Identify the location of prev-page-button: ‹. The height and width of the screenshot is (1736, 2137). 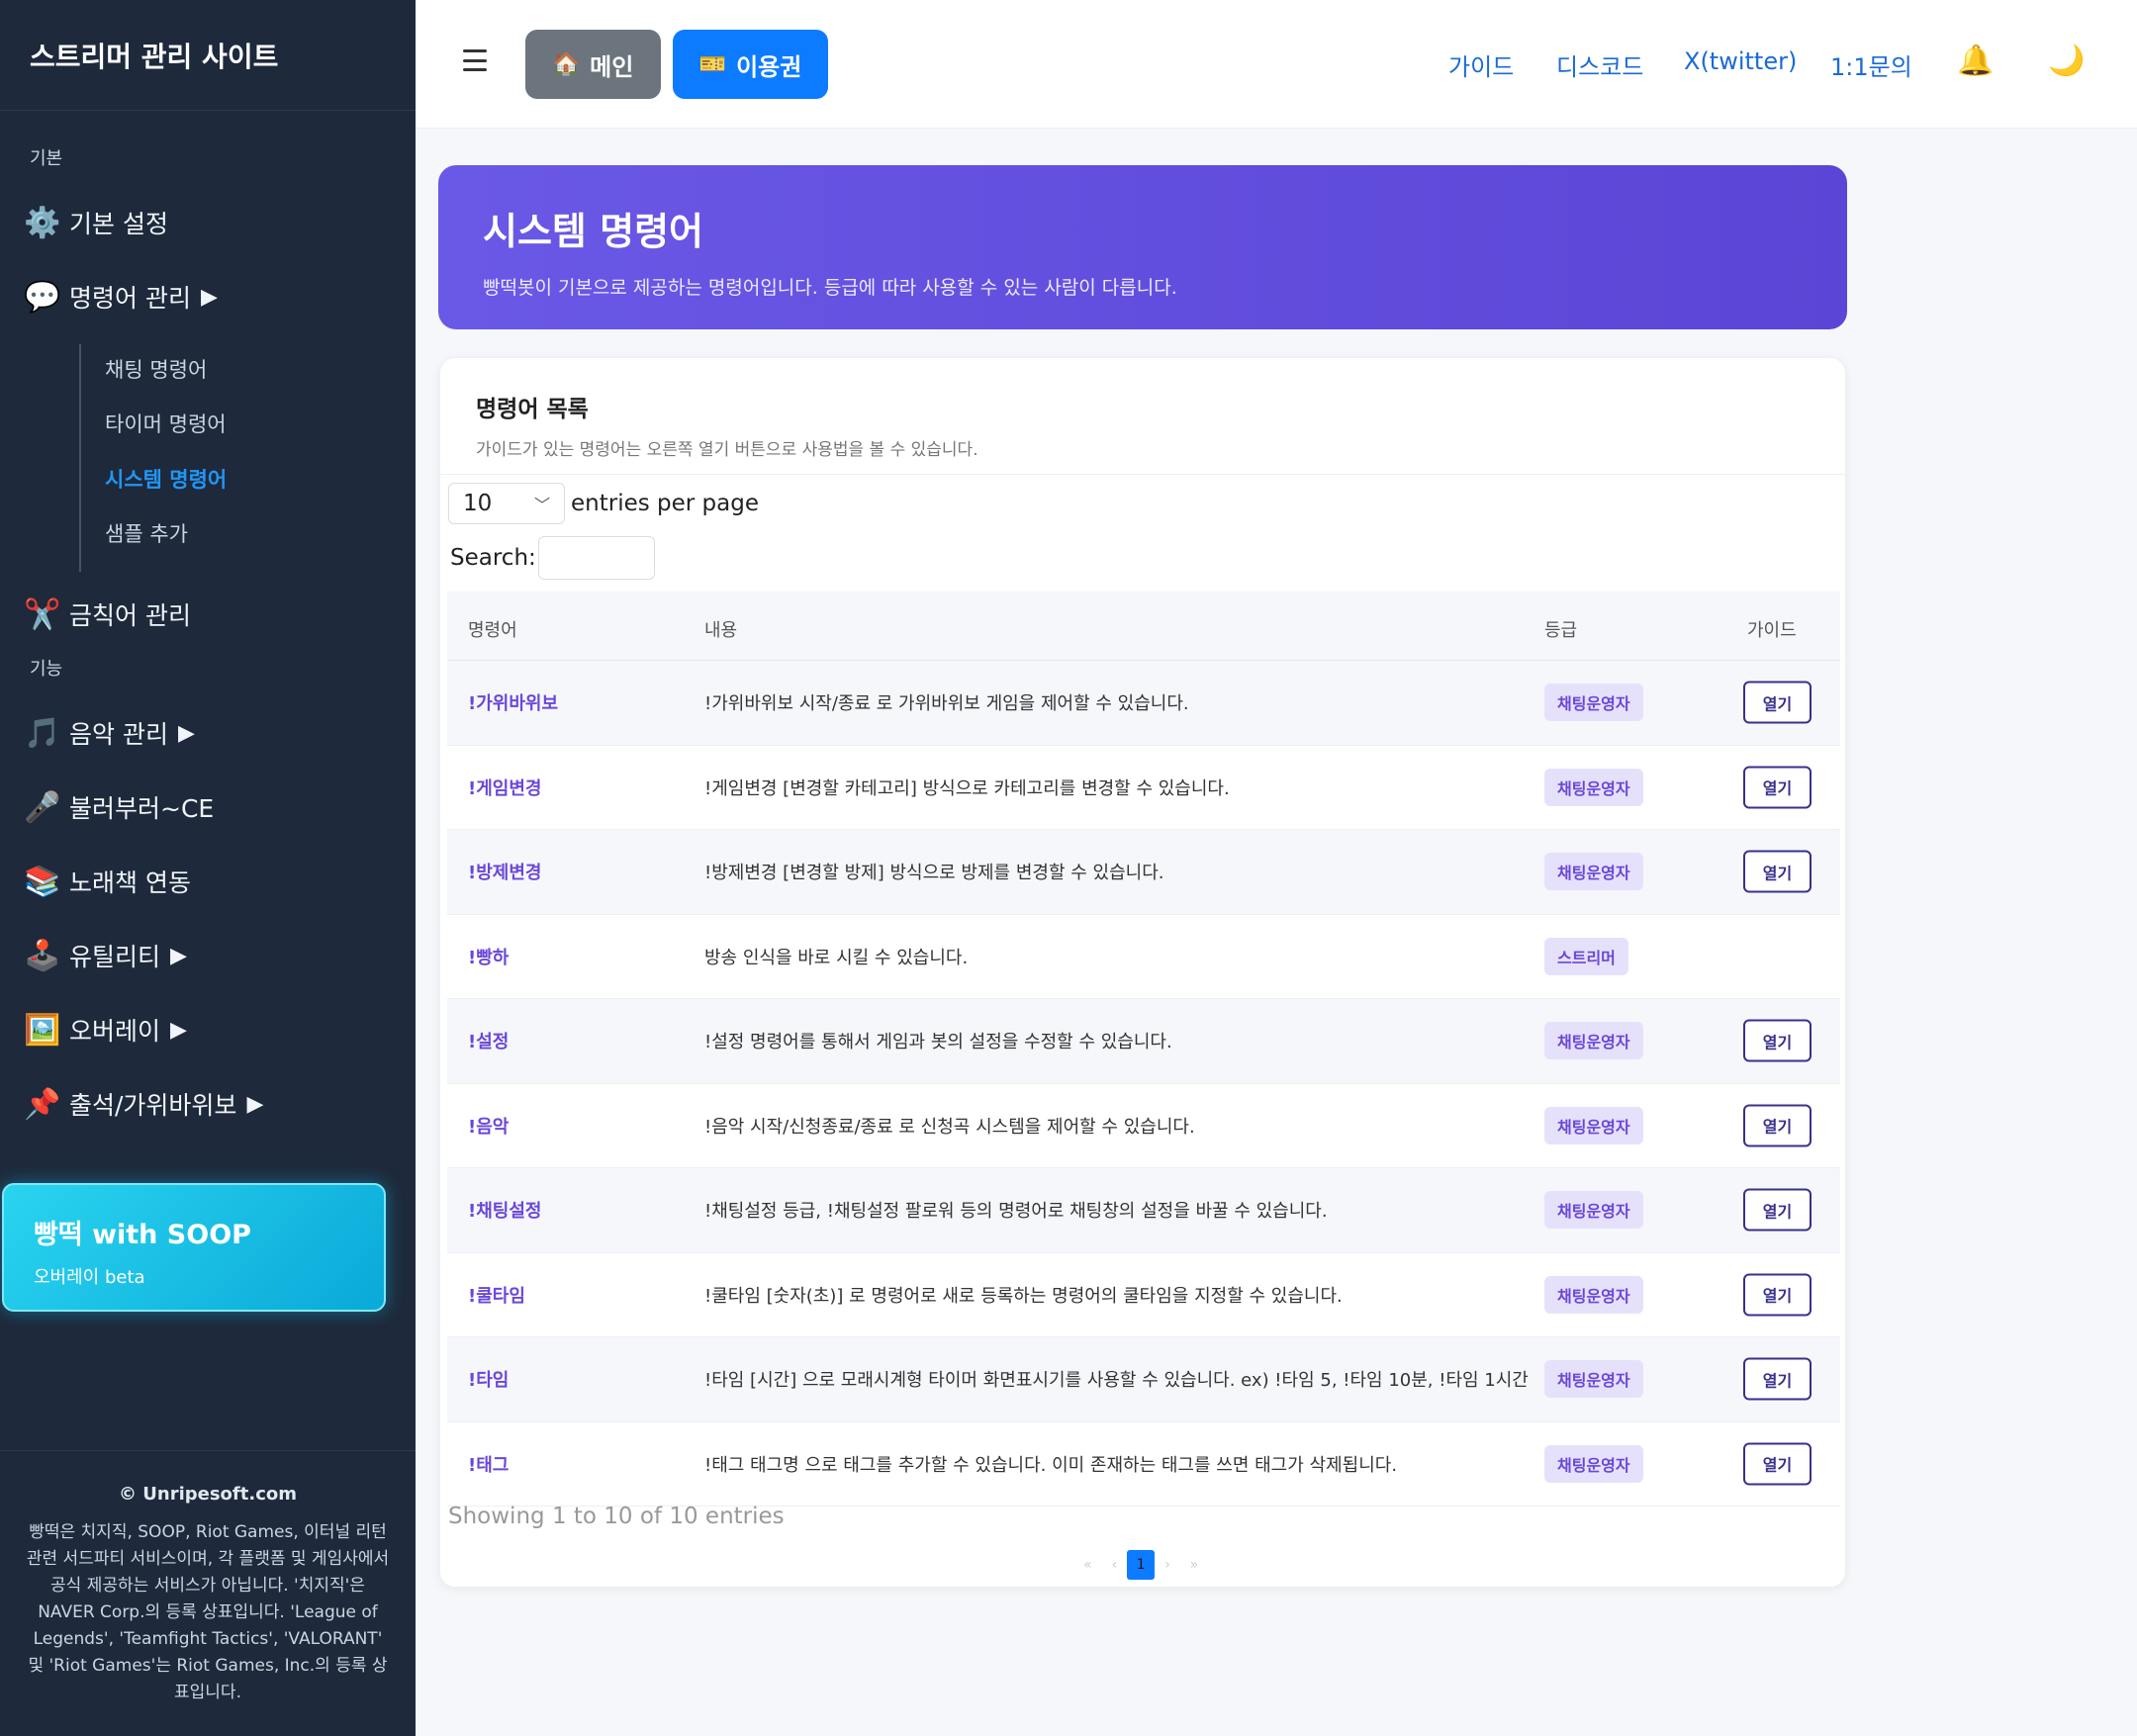
(1115, 1565).